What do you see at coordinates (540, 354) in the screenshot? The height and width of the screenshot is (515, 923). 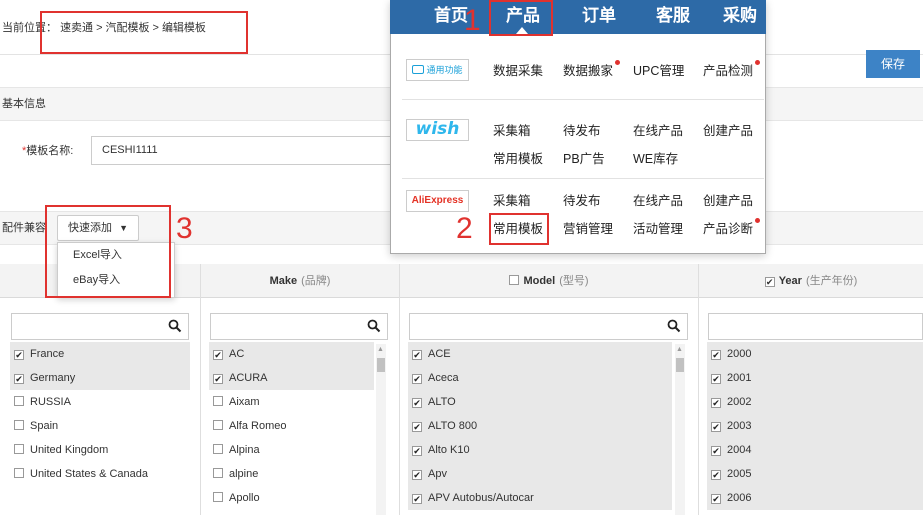 I see `list-item: ✔ ACE` at bounding box center [540, 354].